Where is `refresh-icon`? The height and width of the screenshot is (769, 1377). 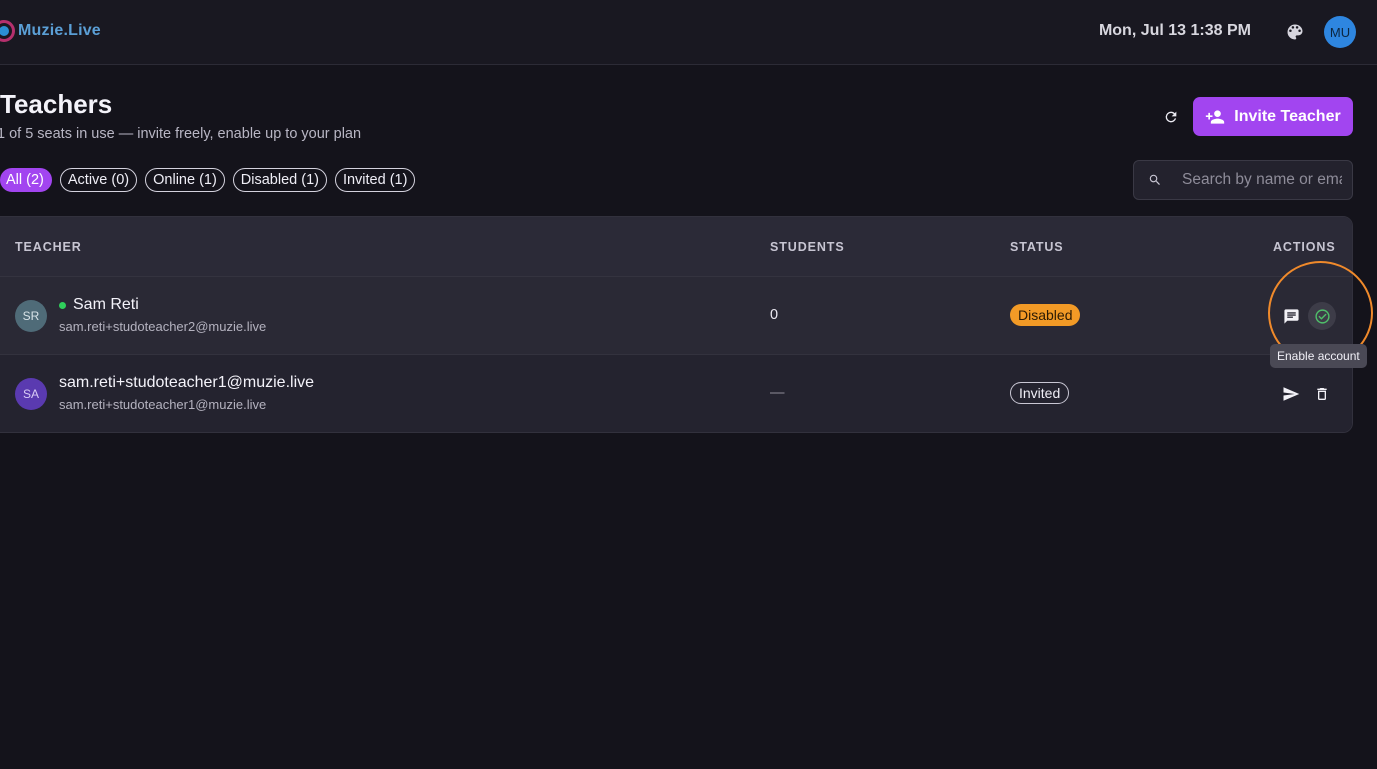 refresh-icon is located at coordinates (1171, 117).